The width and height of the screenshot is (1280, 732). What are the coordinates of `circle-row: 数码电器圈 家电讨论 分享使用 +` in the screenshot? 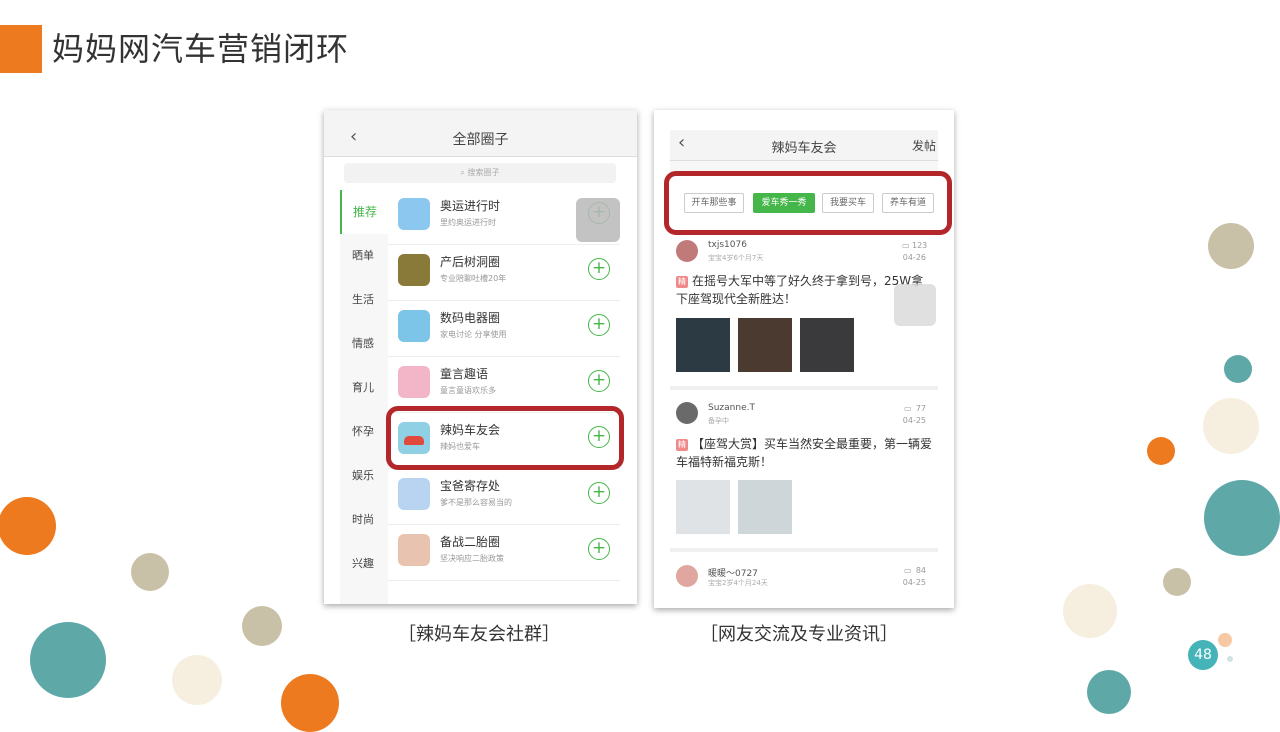 It's located at (504, 328).